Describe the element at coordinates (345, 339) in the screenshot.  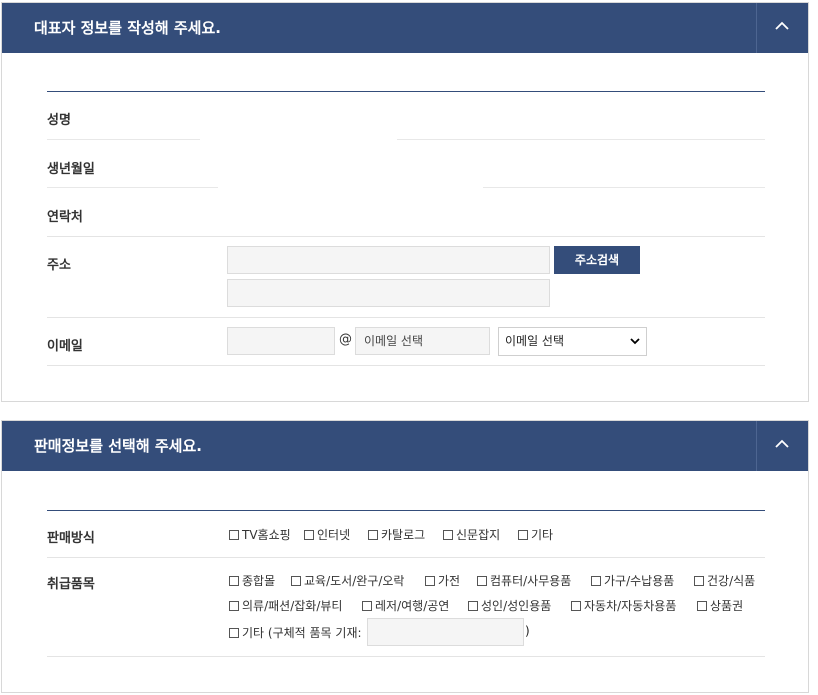
I see `email-at-sign: @` at that location.